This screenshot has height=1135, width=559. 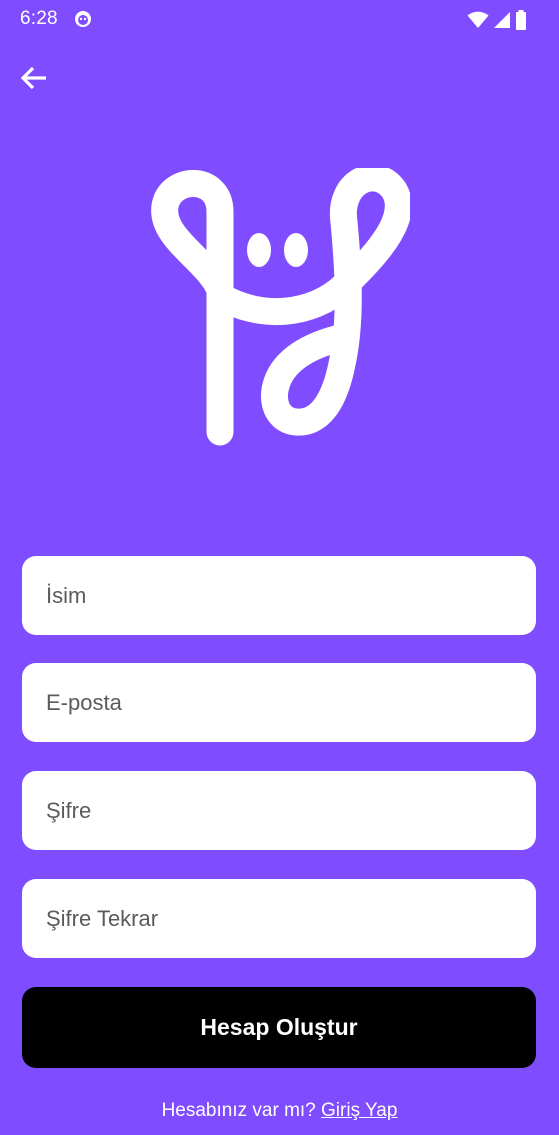 I want to click on status-time: 6:28, so click(x=39, y=18).